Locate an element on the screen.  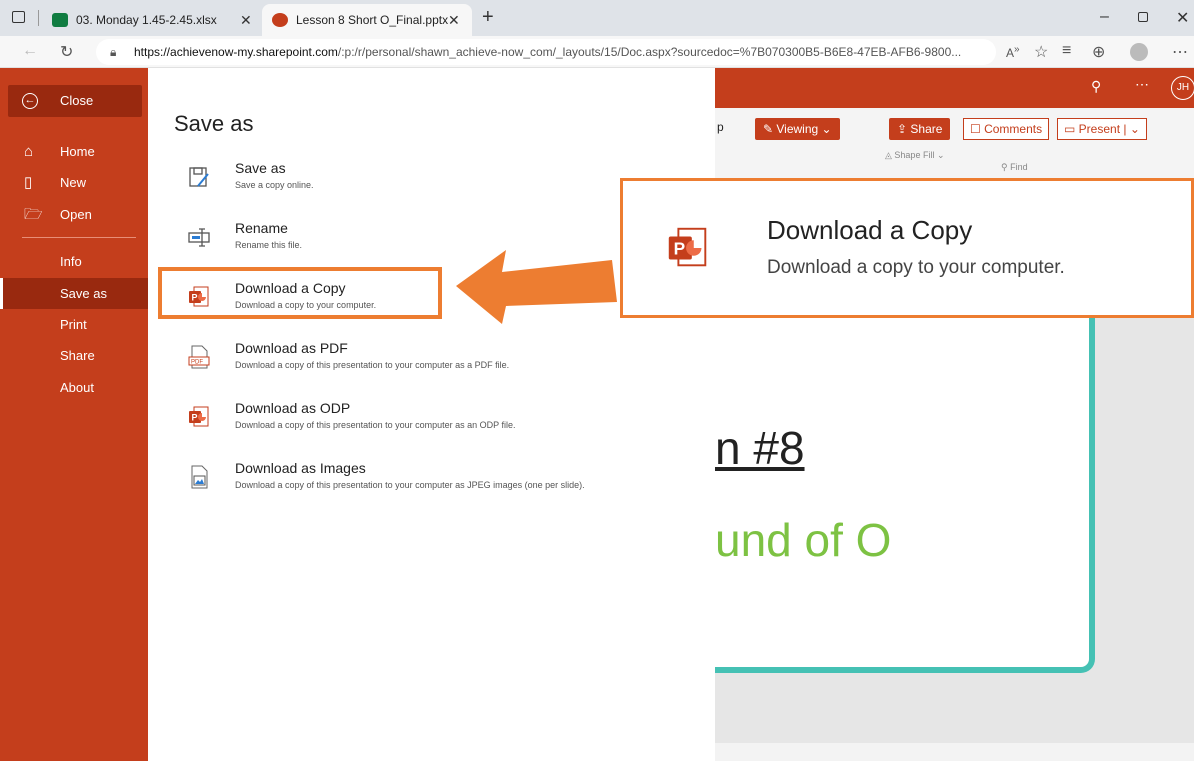
restore-icon is located at coordinates (1143, 17).